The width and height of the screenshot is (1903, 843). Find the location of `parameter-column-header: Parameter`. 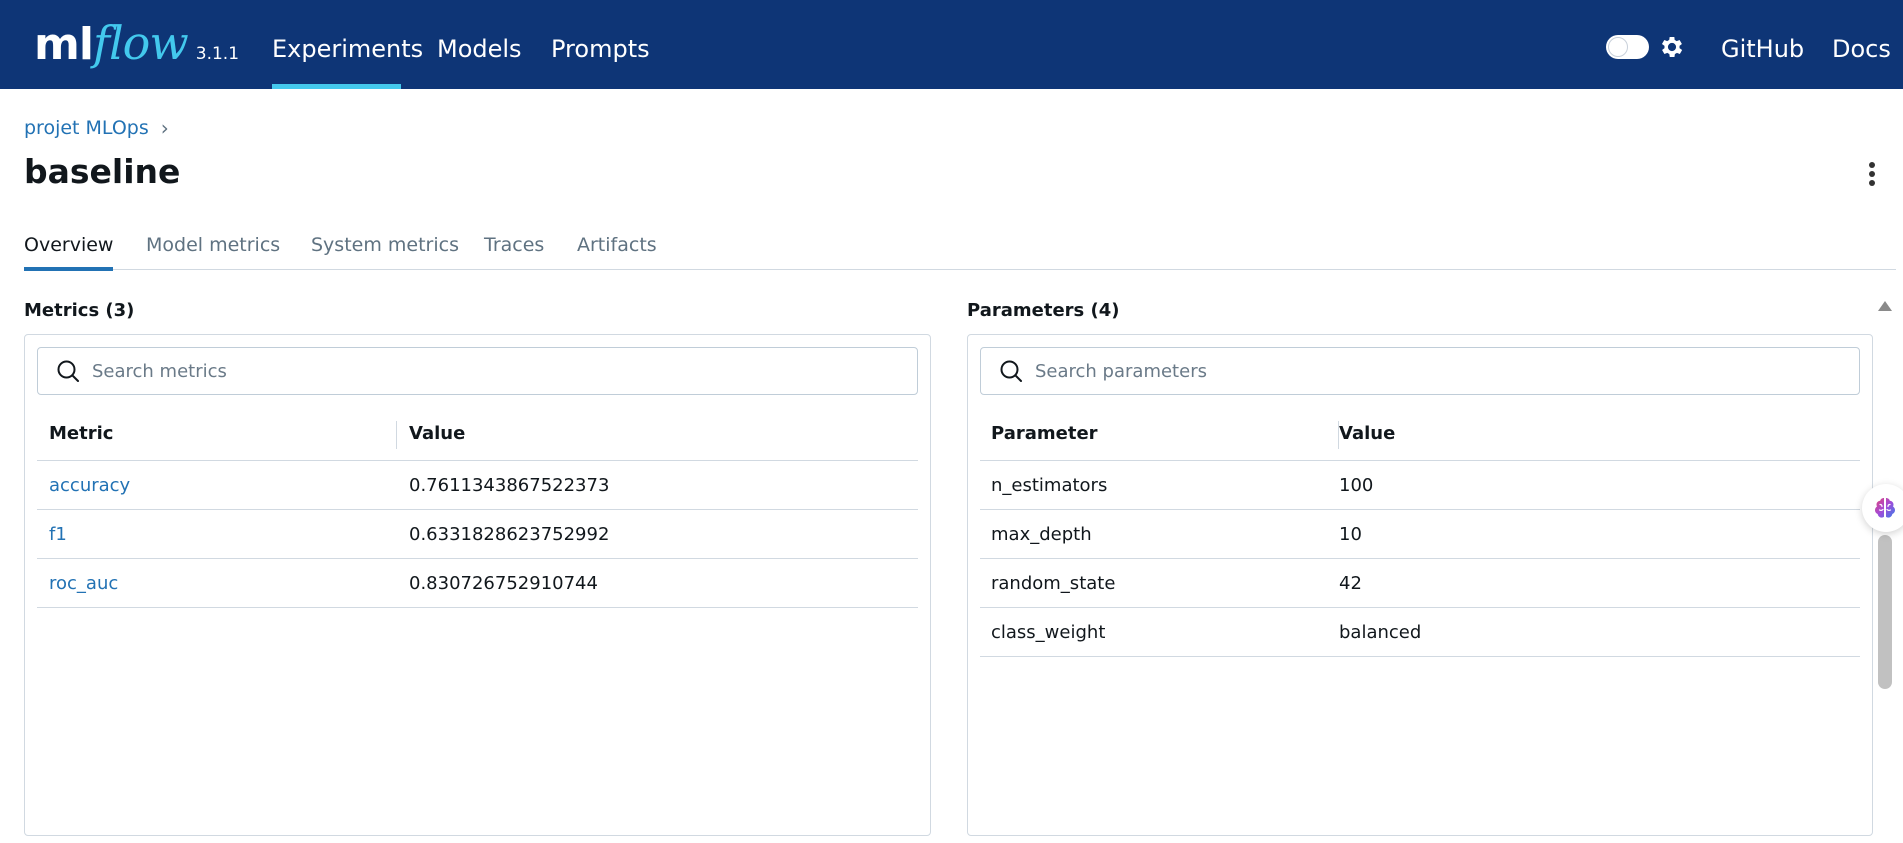

parameter-column-header: Parameter is located at coordinates (1044, 433).